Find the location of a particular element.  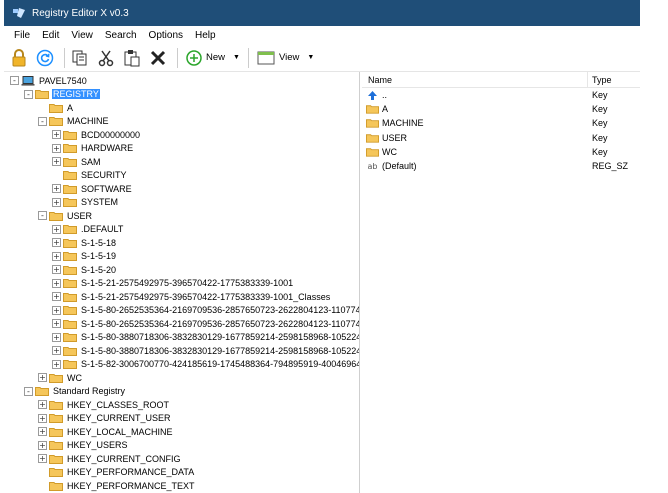

list-item: WC Key is located at coordinates (501, 152).